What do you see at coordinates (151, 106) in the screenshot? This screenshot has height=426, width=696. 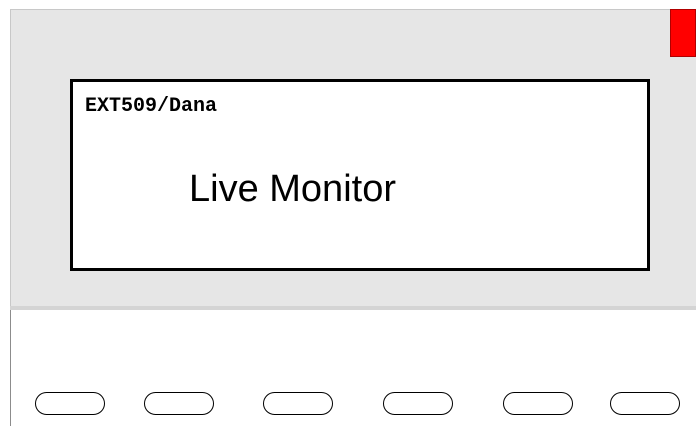 I see `extension-label: EXT509/Dana` at bounding box center [151, 106].